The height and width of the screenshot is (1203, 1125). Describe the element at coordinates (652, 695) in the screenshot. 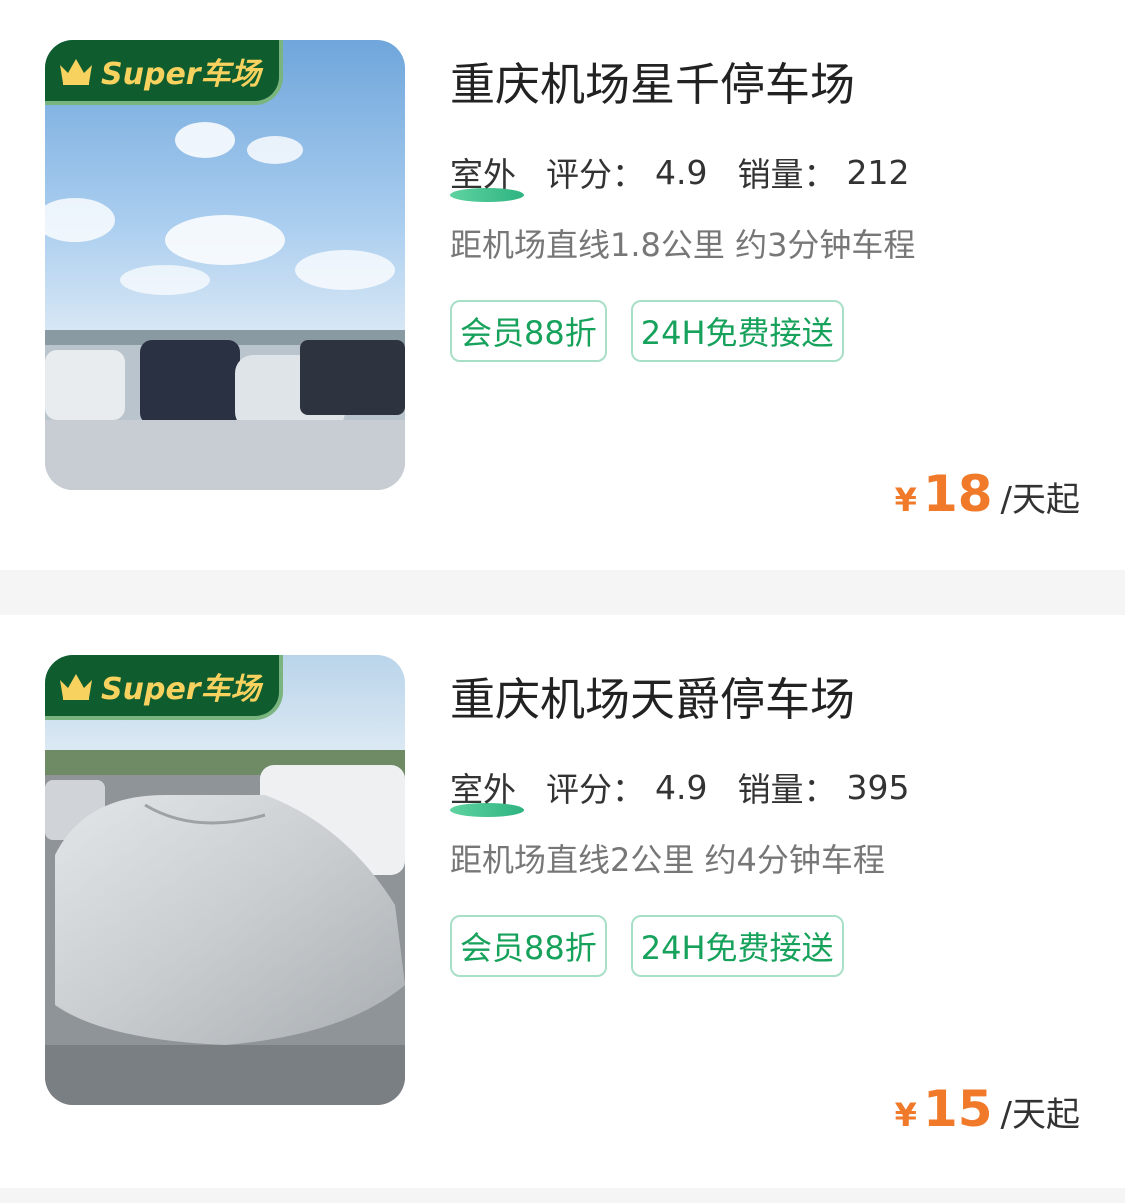

I see `parking-name: 重庆机场天爵停车场` at that location.